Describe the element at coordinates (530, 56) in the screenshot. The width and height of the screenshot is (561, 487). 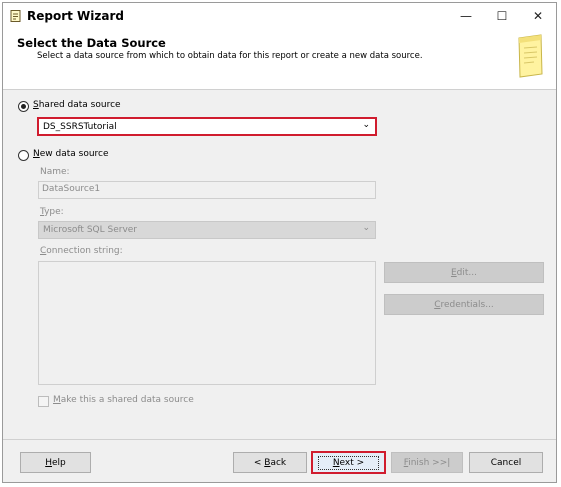
I see `document-icon` at that location.